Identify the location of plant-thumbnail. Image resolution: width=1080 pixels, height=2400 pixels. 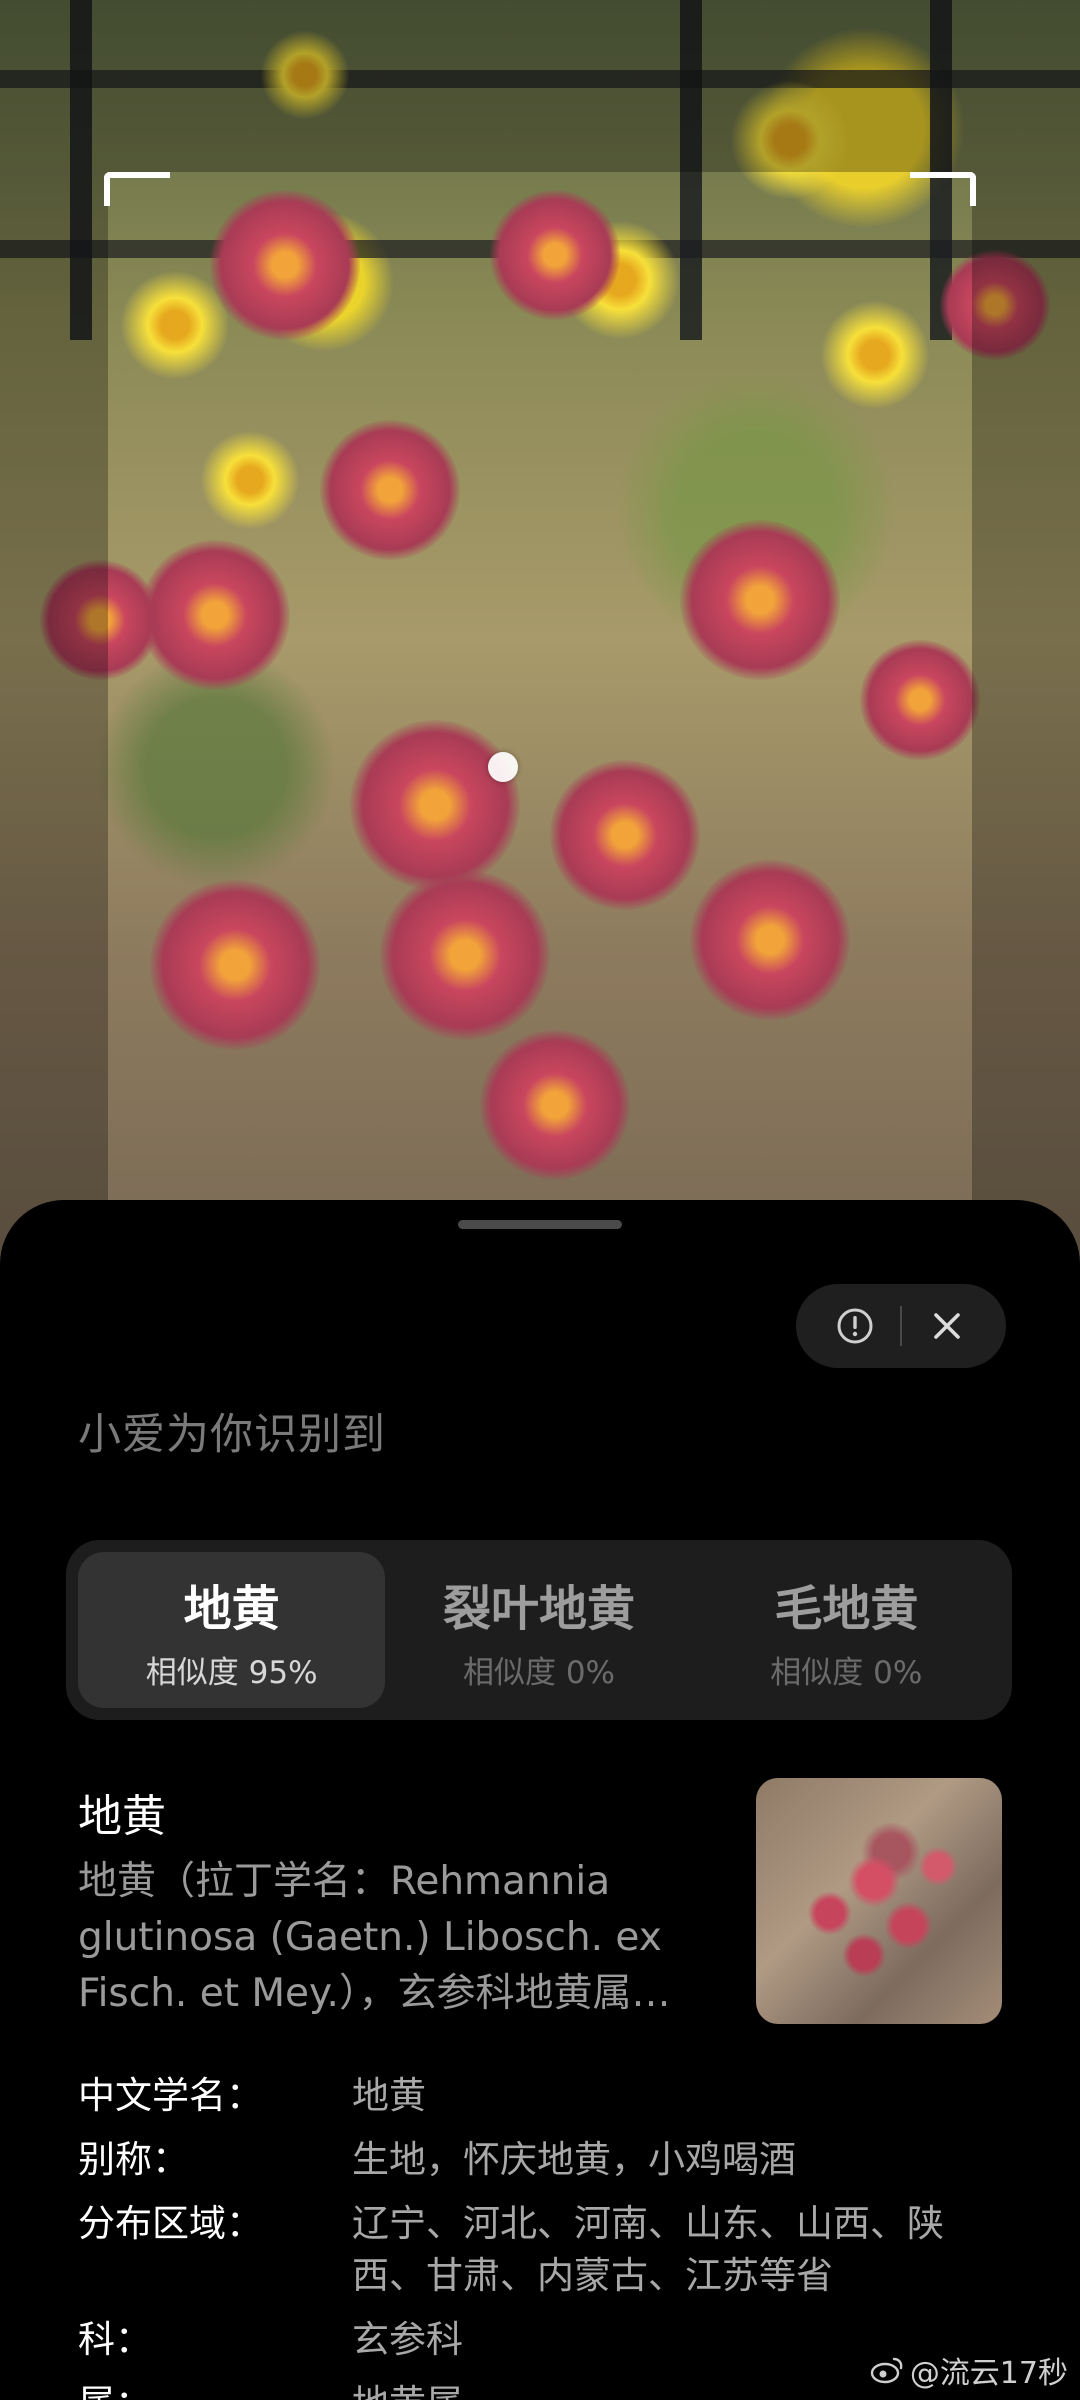
(879, 1901).